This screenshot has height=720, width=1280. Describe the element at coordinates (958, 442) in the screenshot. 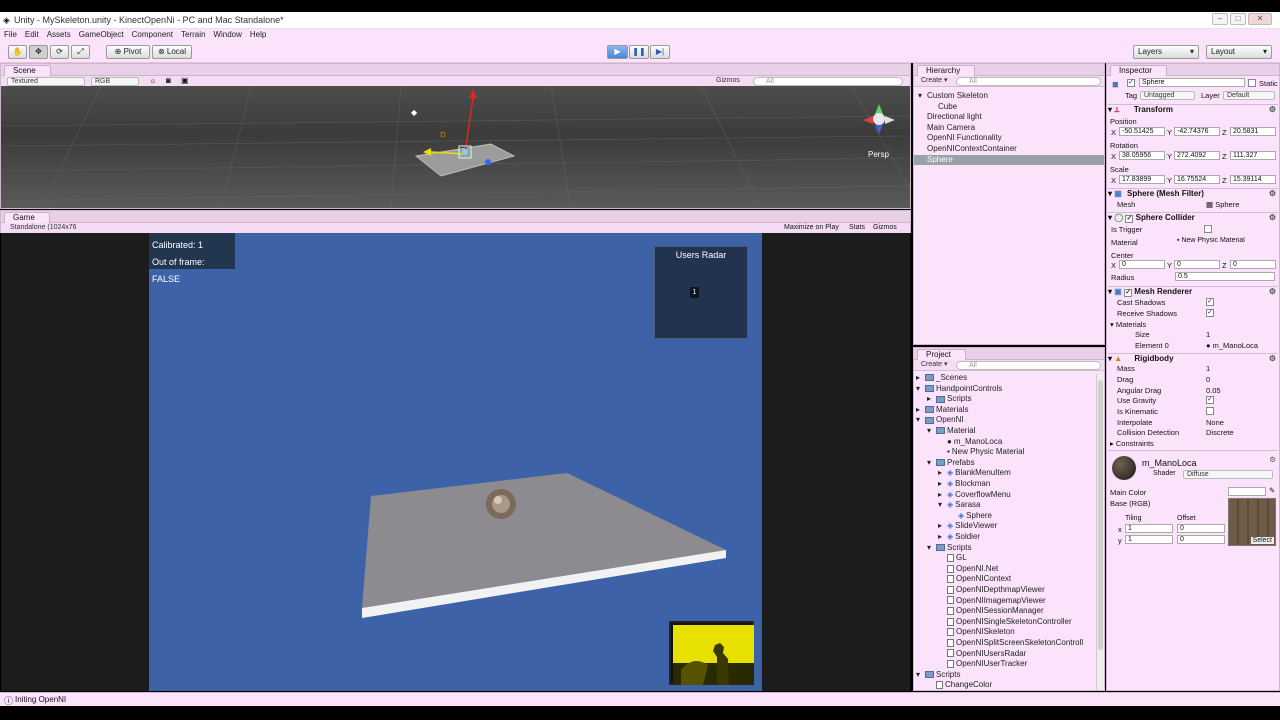

I see `project-item: ● m_ManoLoca` at that location.